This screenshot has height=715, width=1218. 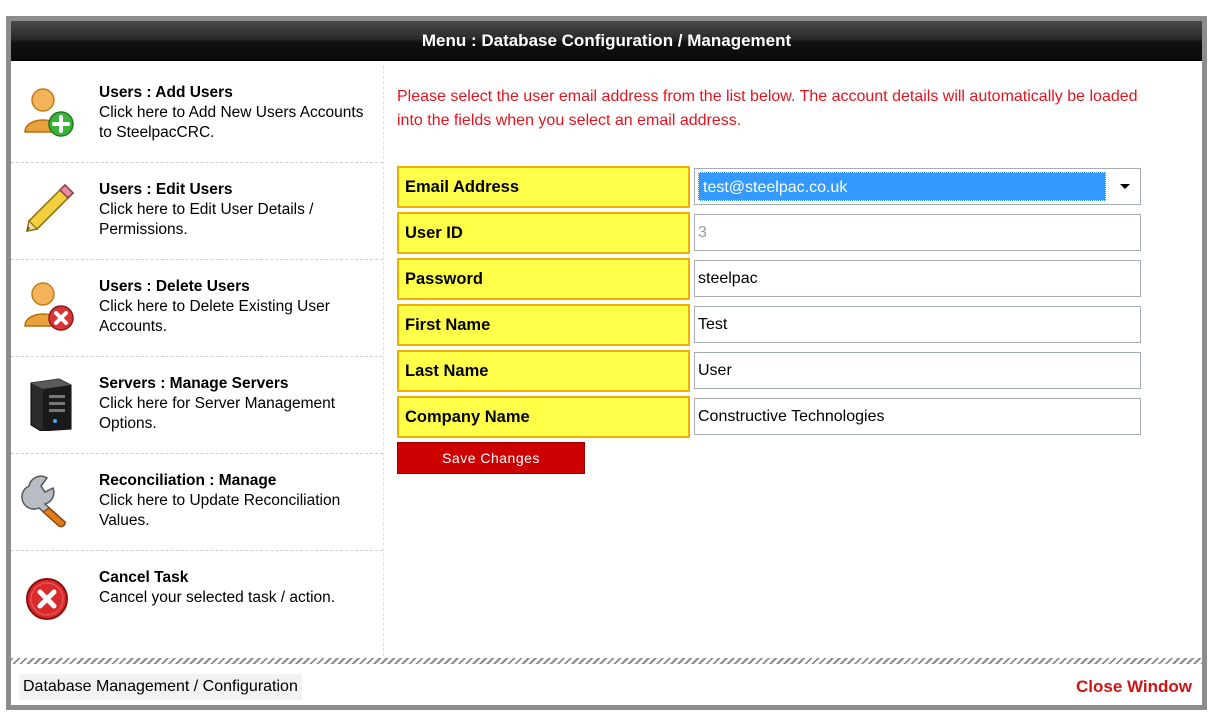 I want to click on form-row-last-name: Last Name, so click(x=771, y=373).